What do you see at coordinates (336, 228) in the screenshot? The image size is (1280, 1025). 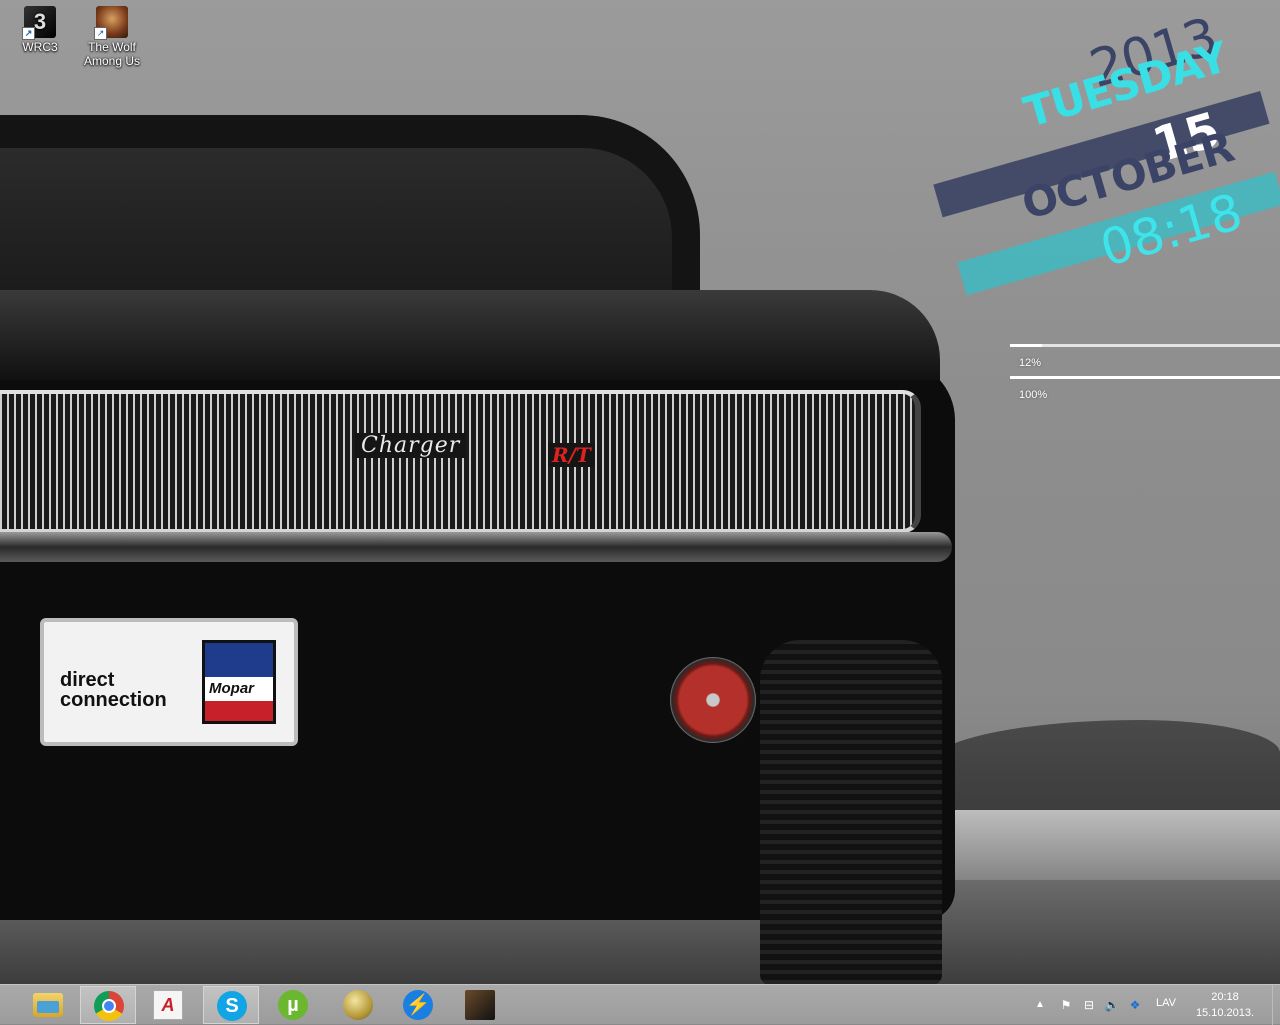 I see `car-rear-window` at bounding box center [336, 228].